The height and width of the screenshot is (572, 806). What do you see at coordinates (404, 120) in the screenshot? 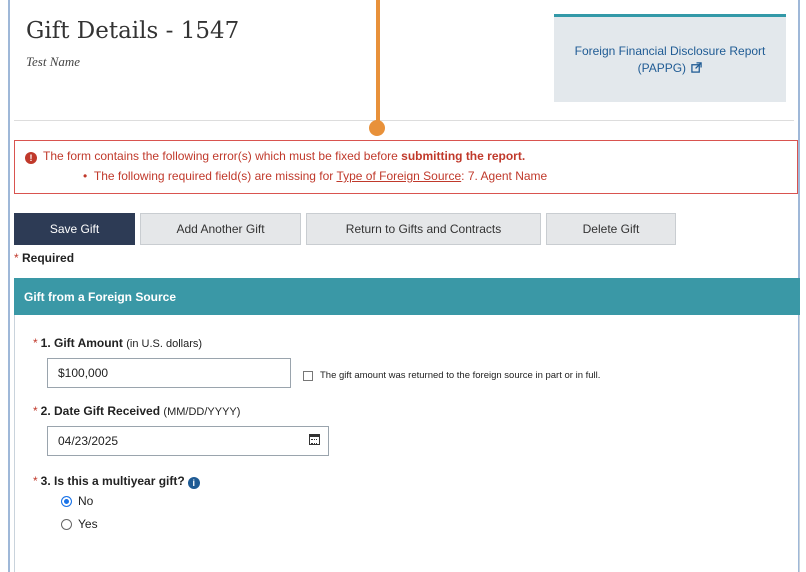
I see `header-divider` at bounding box center [404, 120].